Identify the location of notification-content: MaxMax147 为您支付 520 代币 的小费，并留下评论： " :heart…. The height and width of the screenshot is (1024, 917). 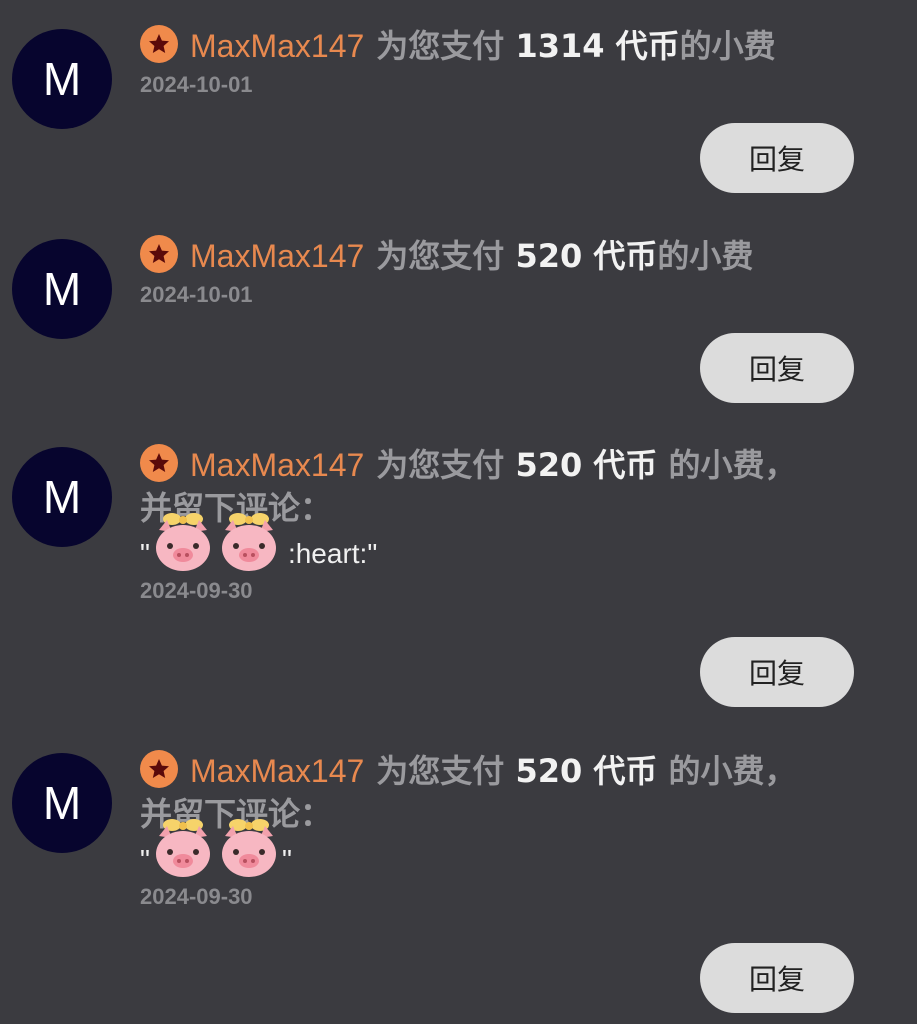
(480, 524).